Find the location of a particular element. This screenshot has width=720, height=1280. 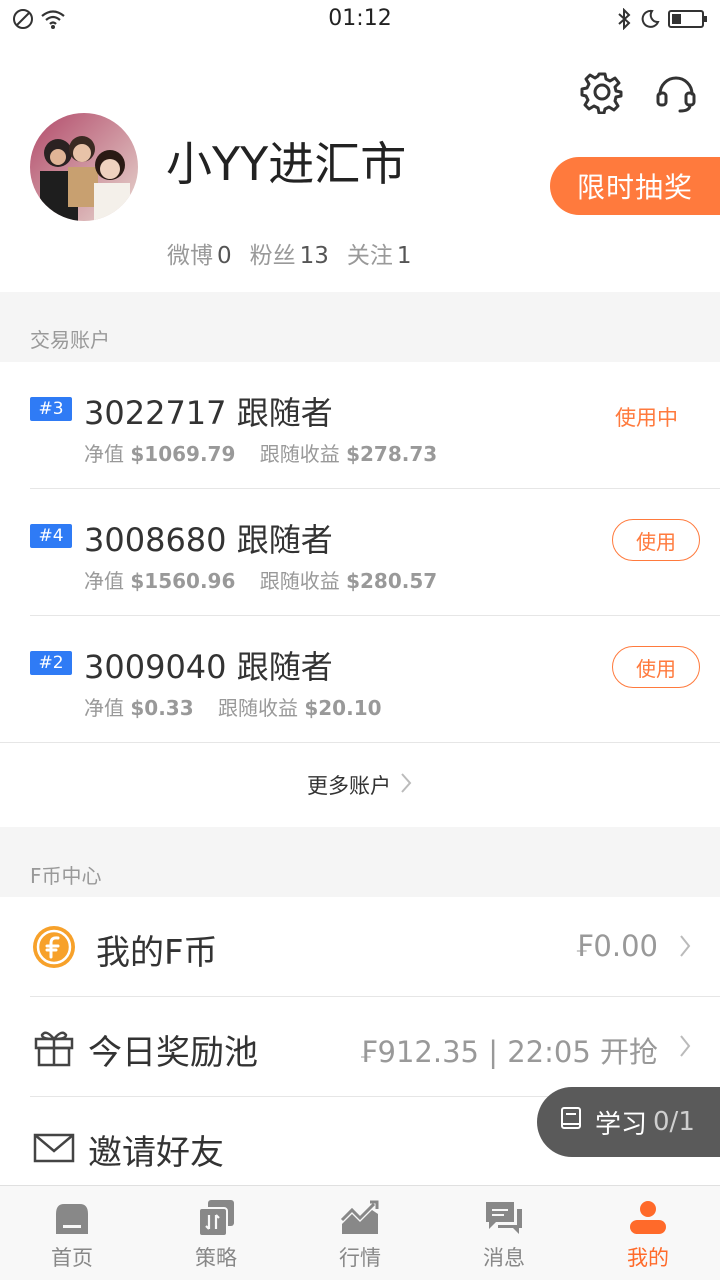

battery-icon is located at coordinates (688, 21).